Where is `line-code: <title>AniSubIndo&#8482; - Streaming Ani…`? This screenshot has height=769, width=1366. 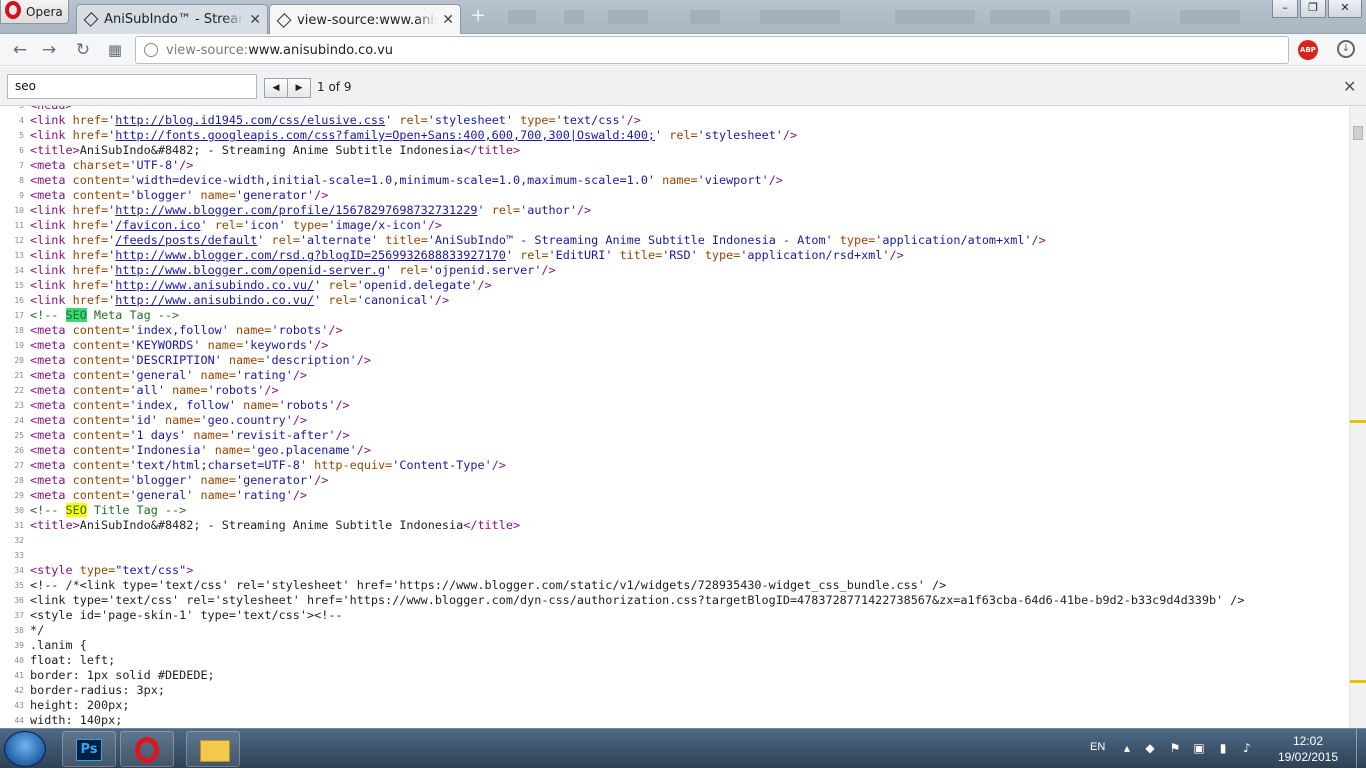 line-code: <title>AniSubIndo&#8482; - Streaming Ani… is located at coordinates (275, 525).